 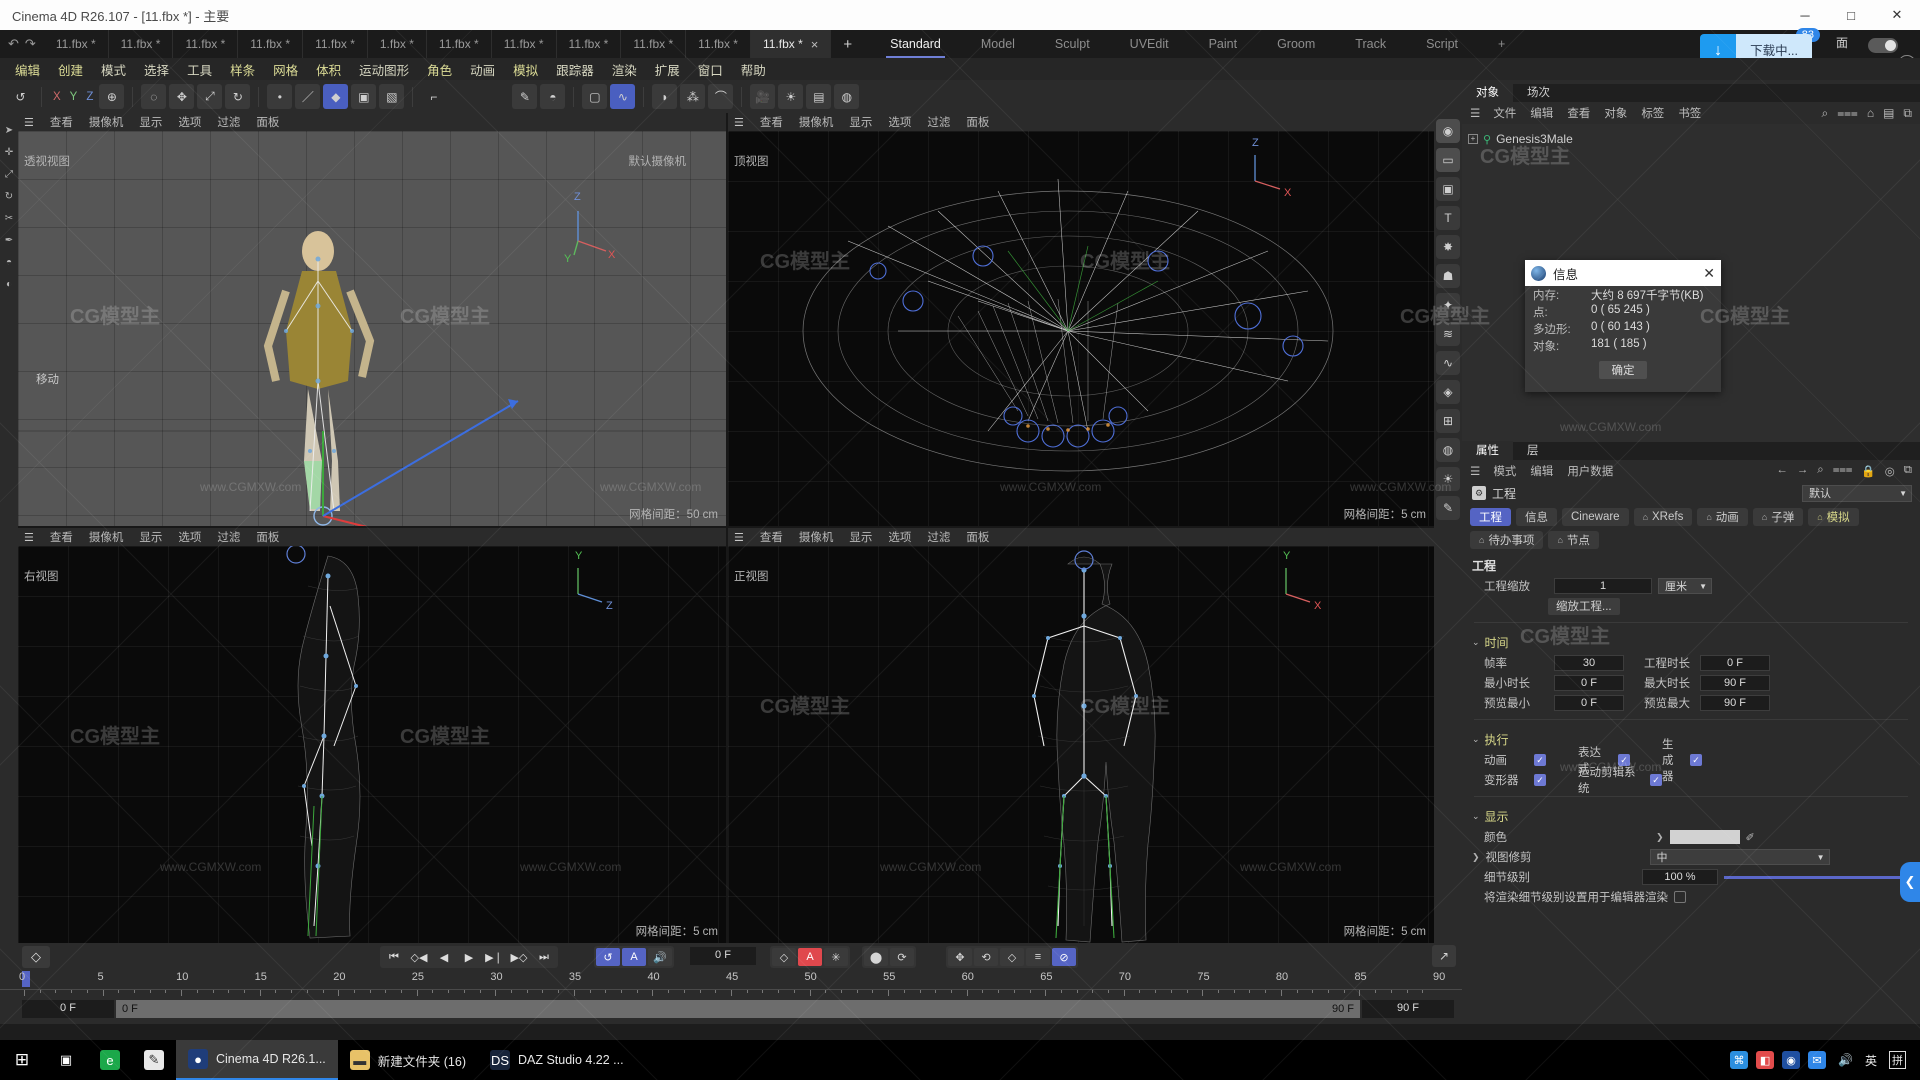 I want to click on texture-mode-icon: ▧, so click(x=392, y=96).